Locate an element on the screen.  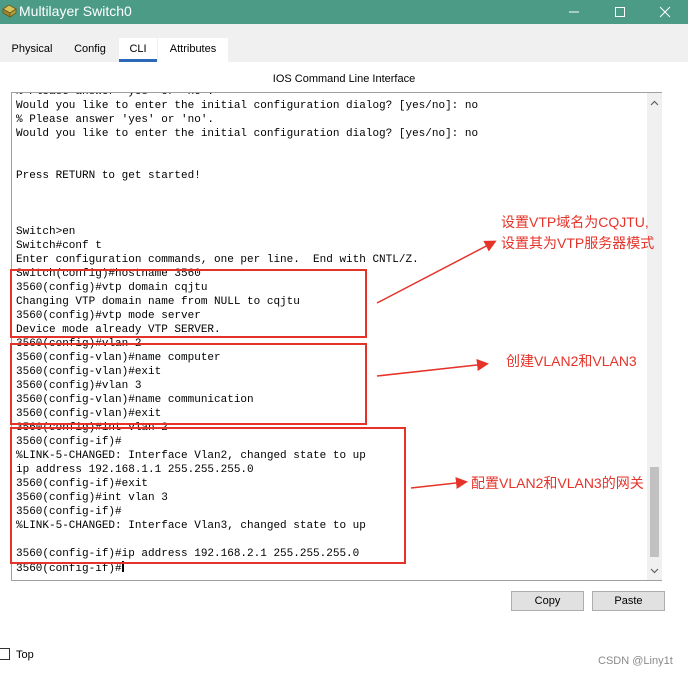
annotation-gateway: 配置VLAN2和VLAN3的网关 is located at coordinates (557, 483).